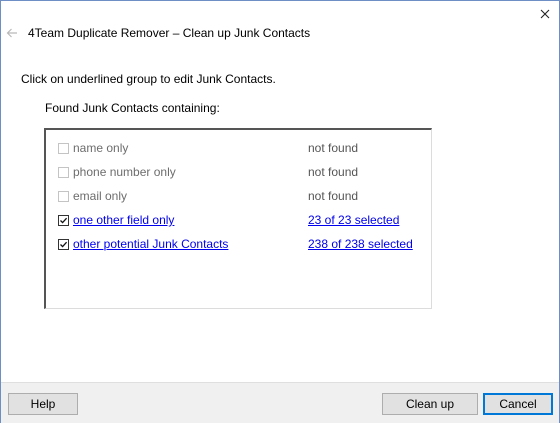 The height and width of the screenshot is (423, 560). Describe the element at coordinates (123, 220) in the screenshot. I see `one-other-field-only-link: one other field only` at that location.